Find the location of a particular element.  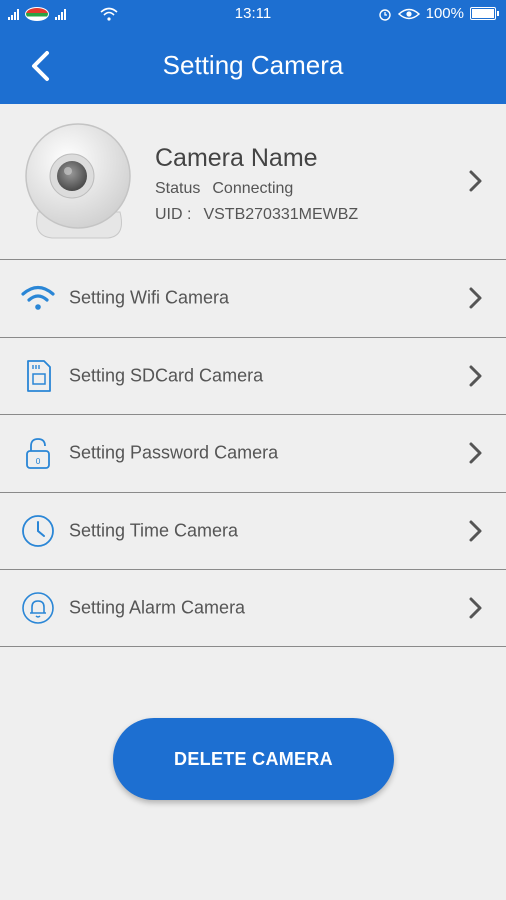

menu-item-sdcard: Setting SDCard Camera is located at coordinates (253, 375).